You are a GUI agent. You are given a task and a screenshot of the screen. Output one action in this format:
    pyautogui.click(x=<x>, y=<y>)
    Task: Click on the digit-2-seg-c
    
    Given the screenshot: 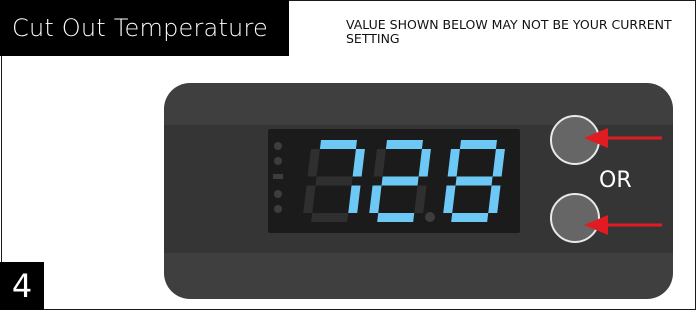 What is the action you would take?
    pyautogui.click(x=494, y=199)
    